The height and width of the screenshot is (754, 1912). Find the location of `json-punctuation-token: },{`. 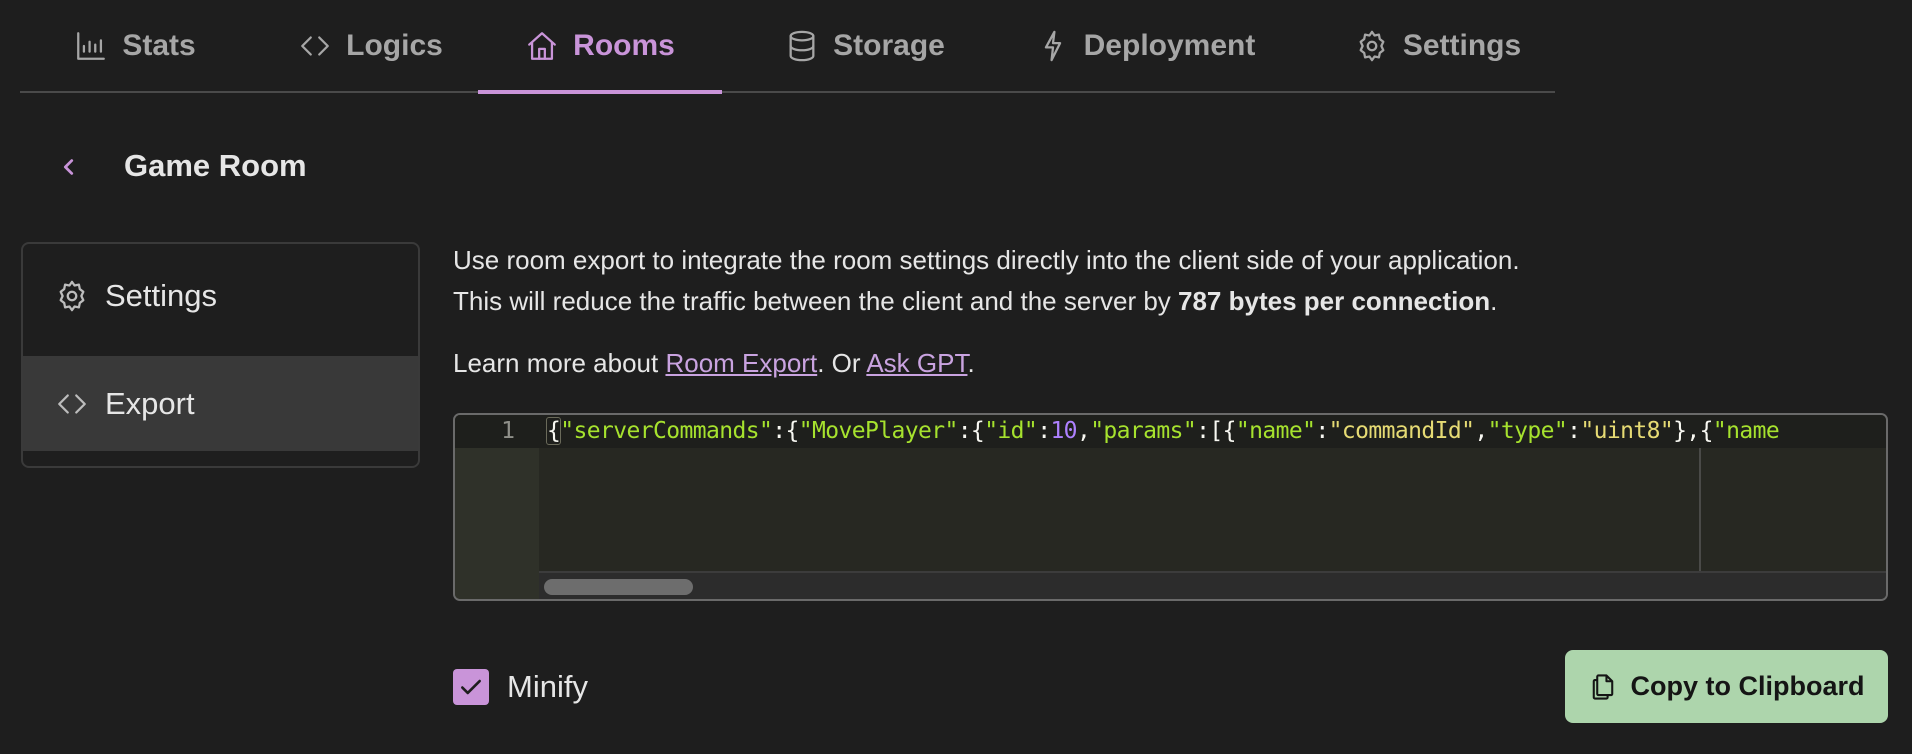

json-punctuation-token: },{ is located at coordinates (1693, 431).